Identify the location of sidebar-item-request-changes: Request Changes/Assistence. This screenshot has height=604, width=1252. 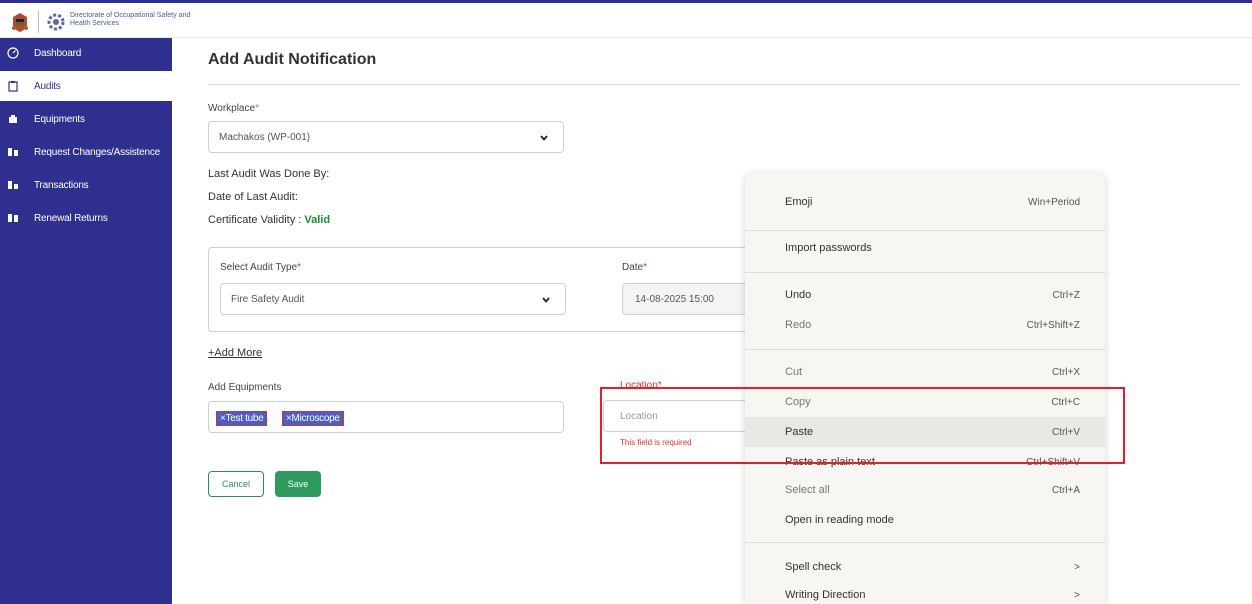
(86, 152).